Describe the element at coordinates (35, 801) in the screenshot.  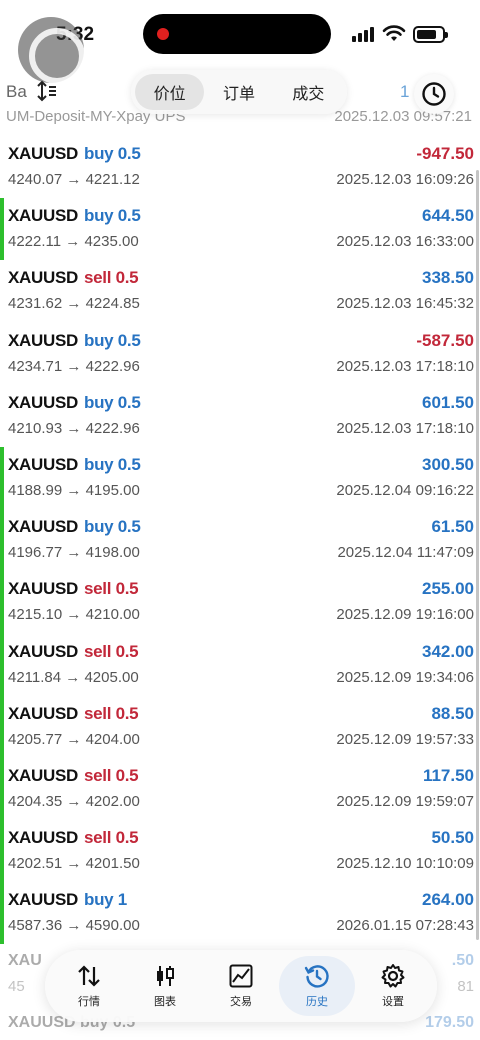
I see `open-price: 4204.35` at that location.